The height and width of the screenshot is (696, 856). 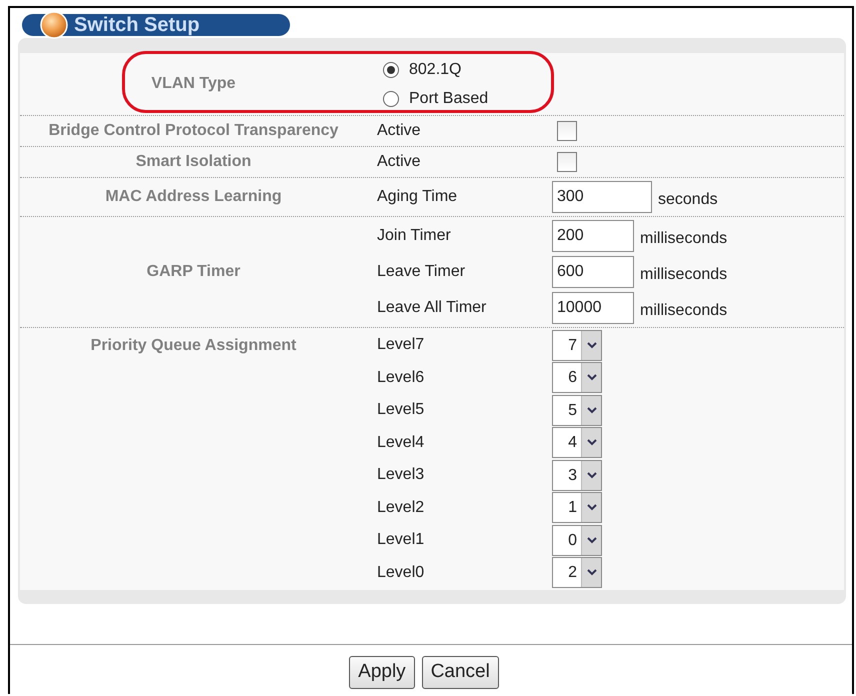 I want to click on field-label: Level0, so click(x=401, y=572).